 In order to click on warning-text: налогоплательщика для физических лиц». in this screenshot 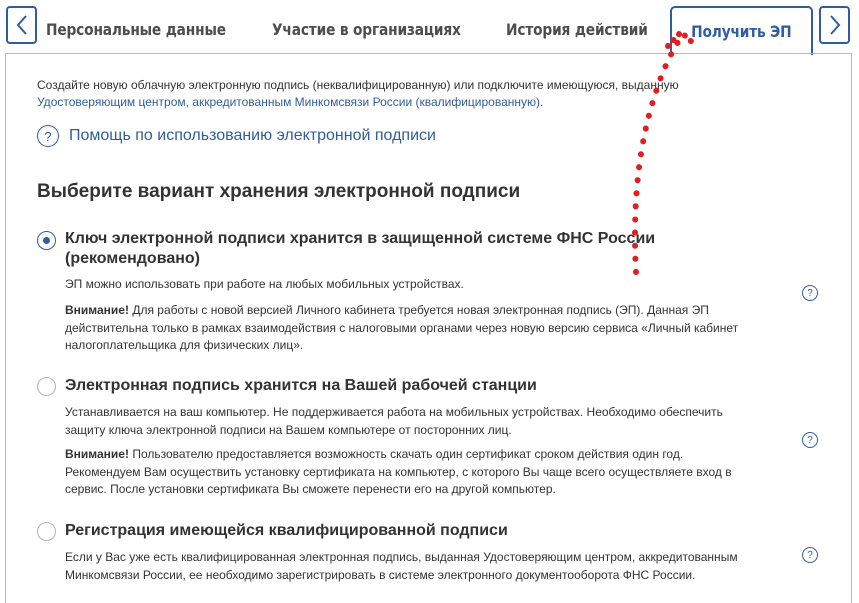, I will do `click(184, 345)`.